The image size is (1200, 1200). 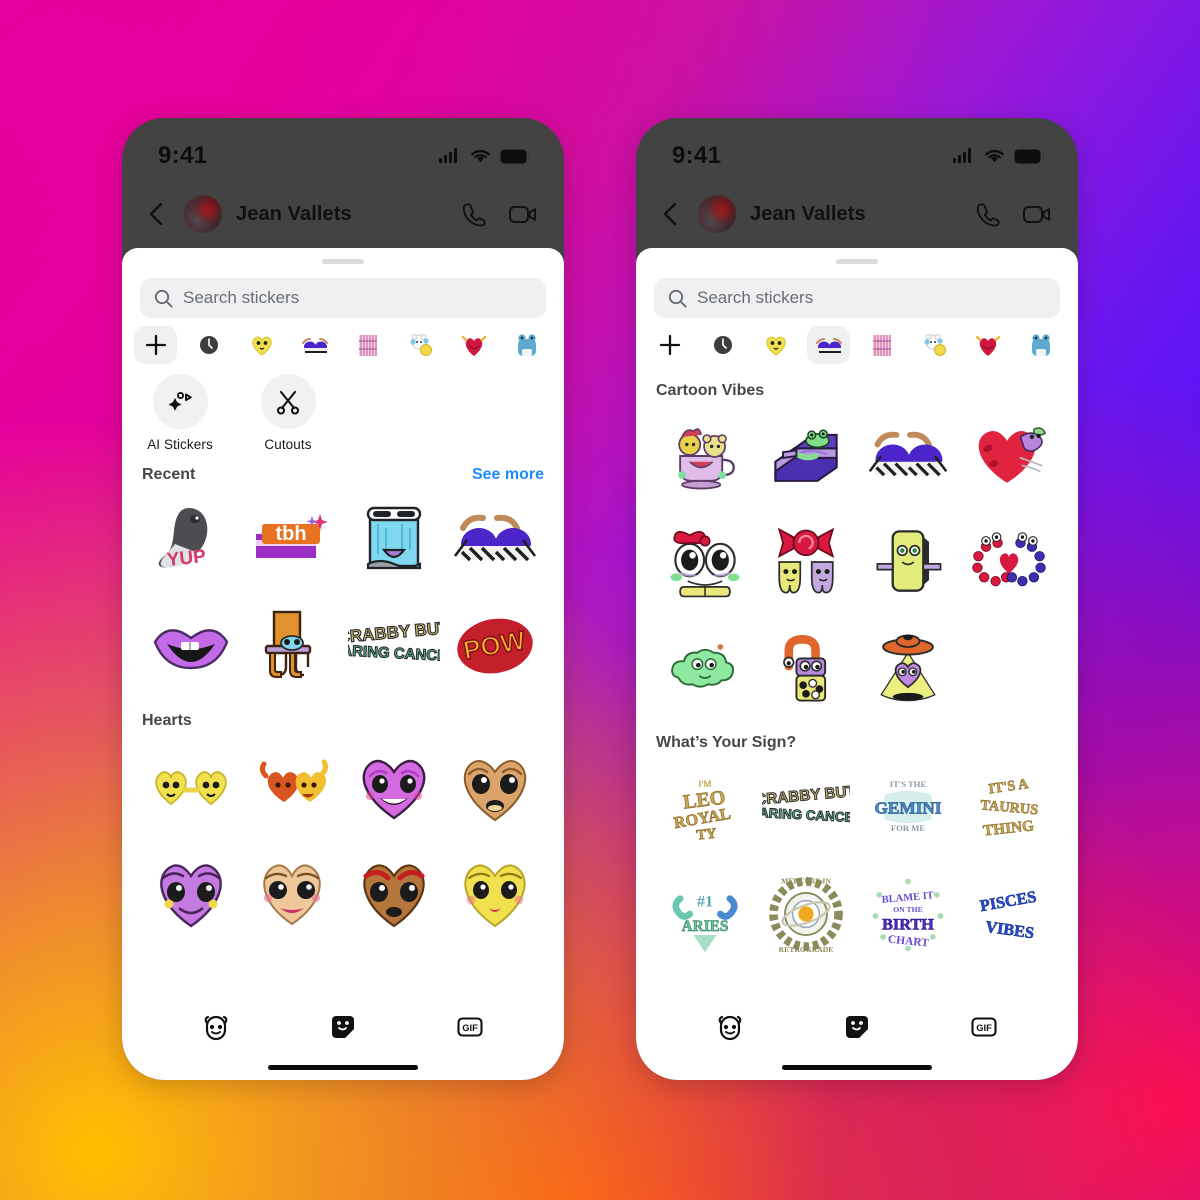 What do you see at coordinates (292, 536) in the screenshot?
I see `tbh-text-sticker: tbh` at bounding box center [292, 536].